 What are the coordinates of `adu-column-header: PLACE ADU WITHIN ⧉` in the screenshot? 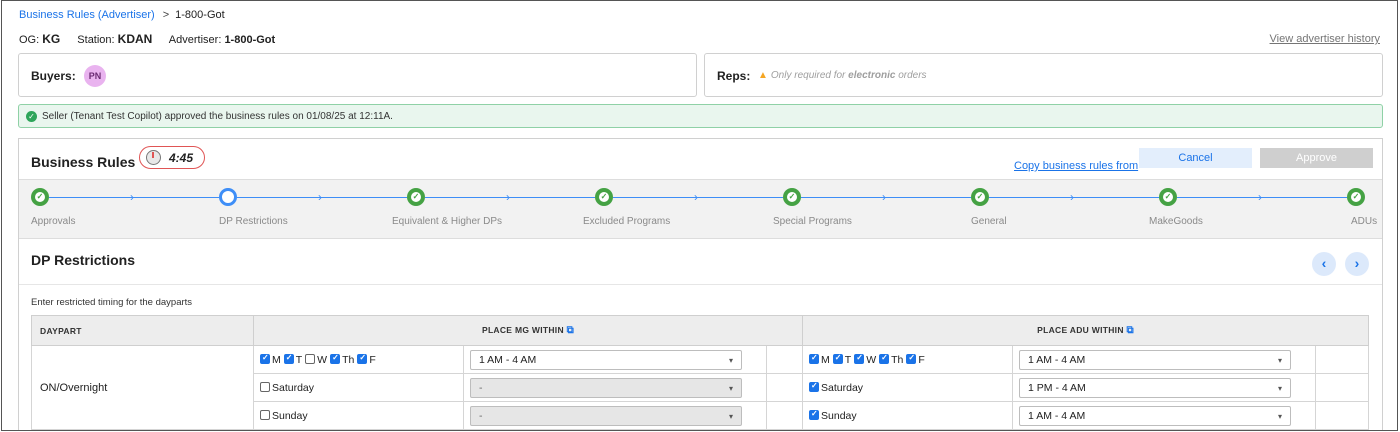 It's located at (1086, 330).